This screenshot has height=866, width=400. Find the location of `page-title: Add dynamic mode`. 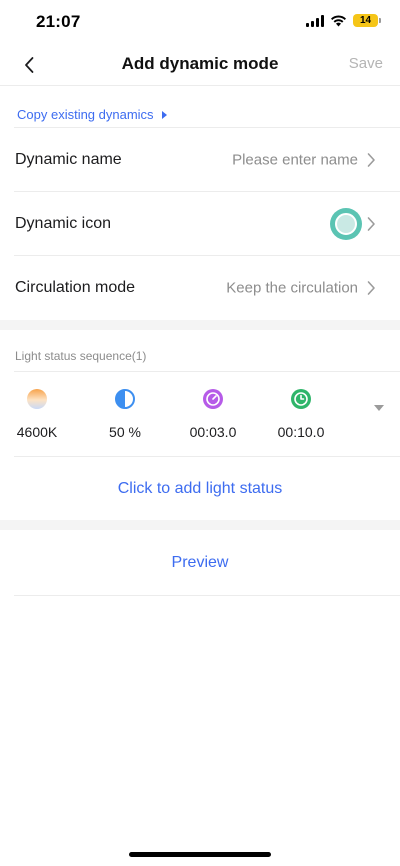

page-title: Add dynamic mode is located at coordinates (200, 63).